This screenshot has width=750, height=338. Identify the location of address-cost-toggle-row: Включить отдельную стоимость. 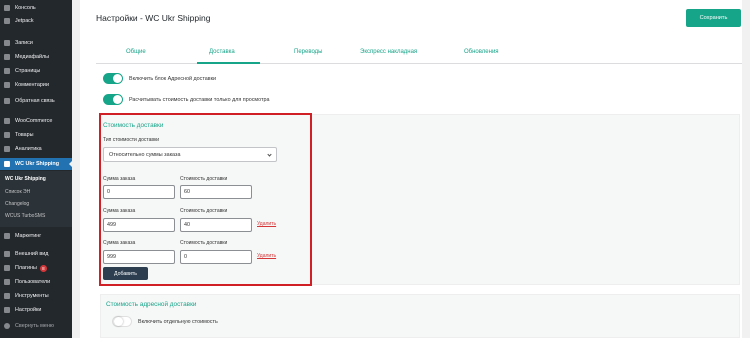
(165, 321).